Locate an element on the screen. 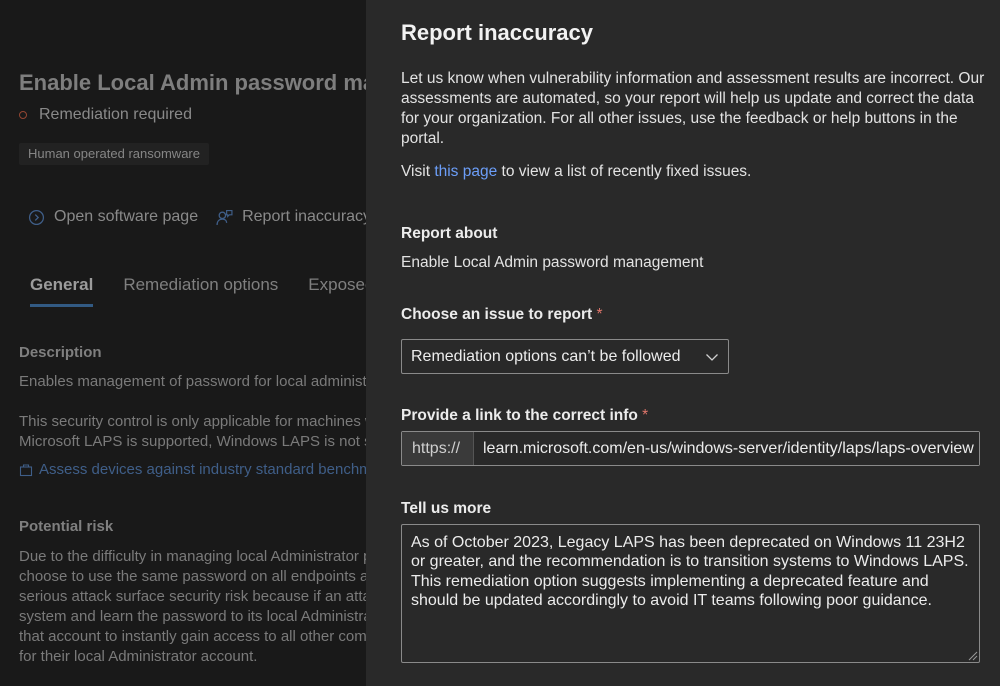 This screenshot has height=686, width=1000. open-software-page-button: Open software page is located at coordinates (113, 217).